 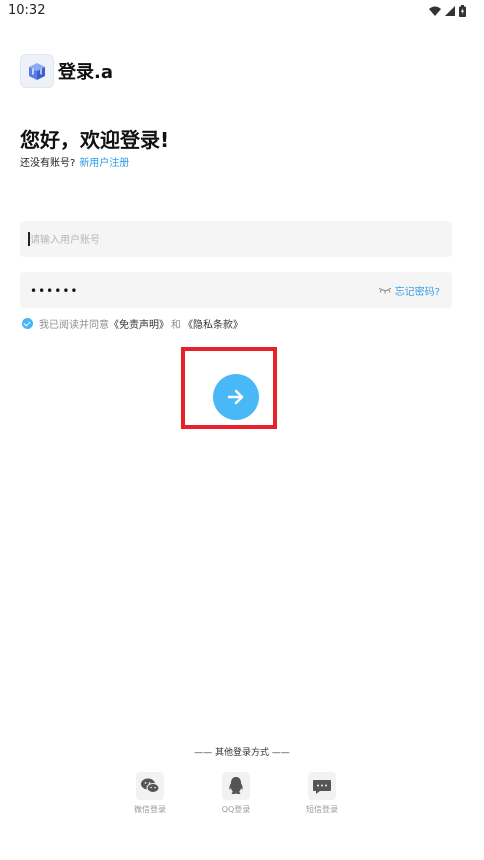 I want to click on password-field: 忘记密码?, so click(x=236, y=291).